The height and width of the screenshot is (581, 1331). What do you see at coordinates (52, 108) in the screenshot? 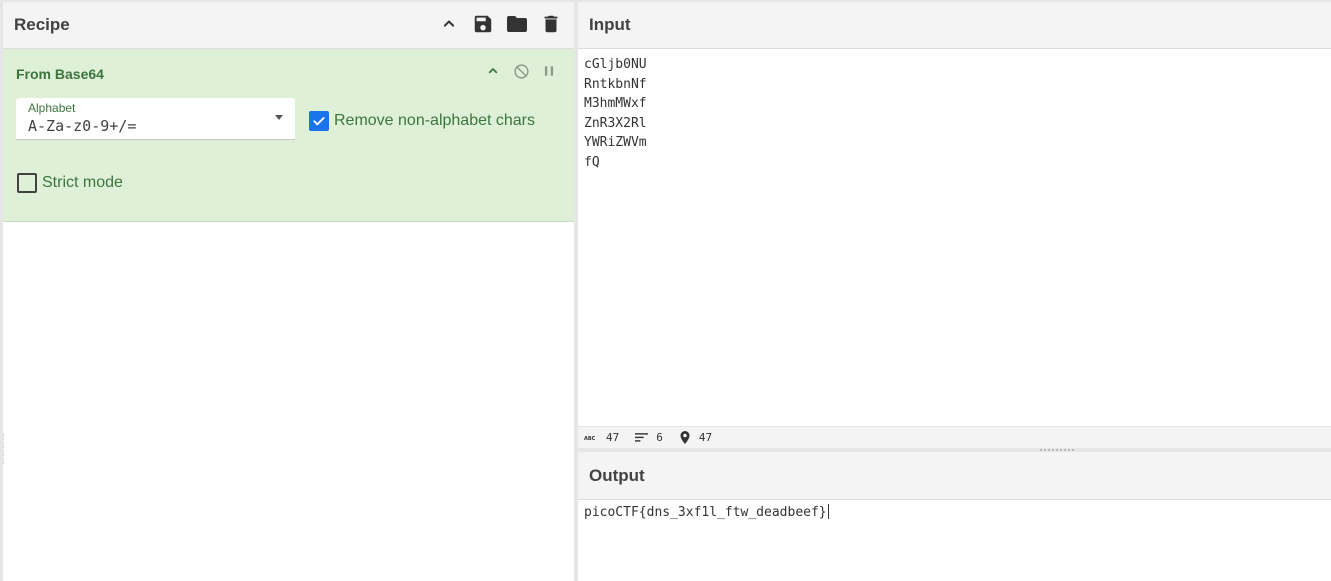
I see `alphabet-label: Alphabet` at bounding box center [52, 108].